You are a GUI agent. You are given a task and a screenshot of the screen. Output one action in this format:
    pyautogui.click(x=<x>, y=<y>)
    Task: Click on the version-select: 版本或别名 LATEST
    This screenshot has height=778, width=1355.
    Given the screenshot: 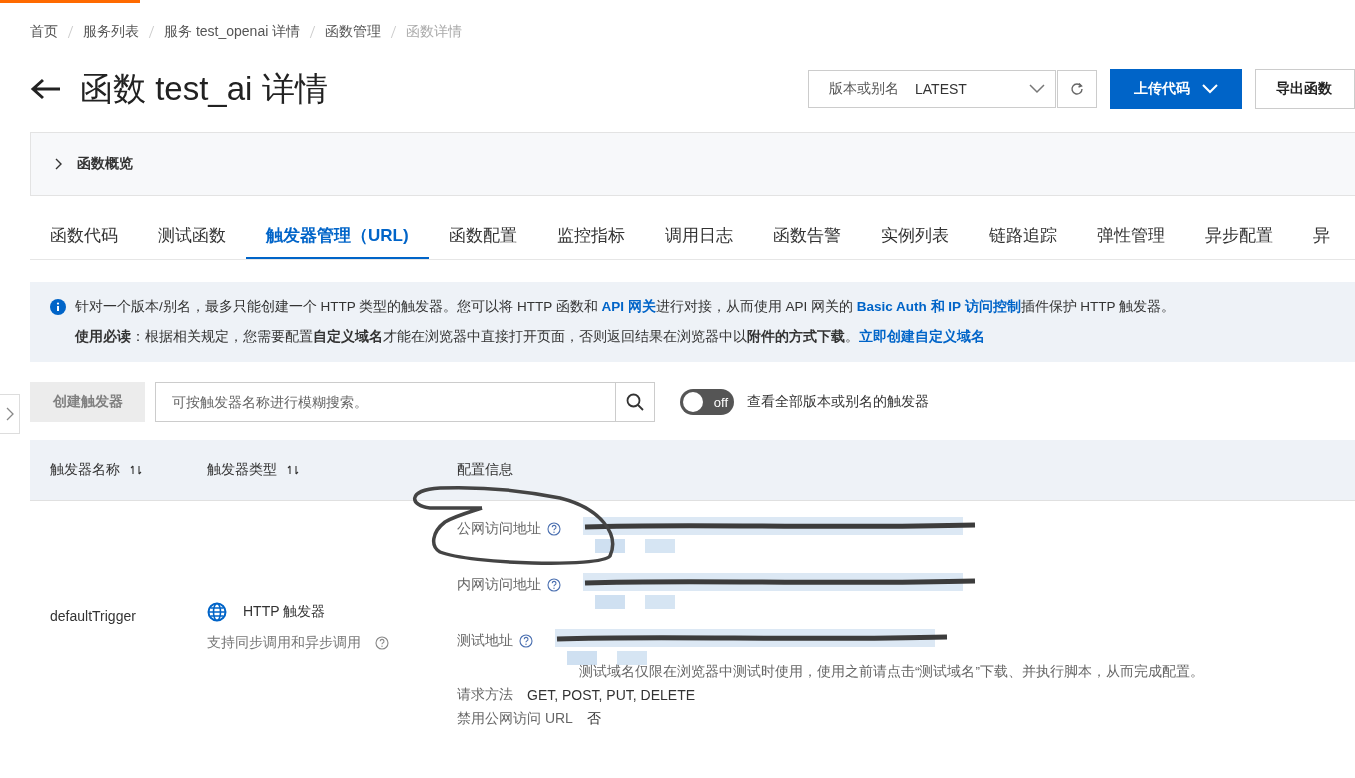 What is the action you would take?
    pyautogui.click(x=932, y=89)
    